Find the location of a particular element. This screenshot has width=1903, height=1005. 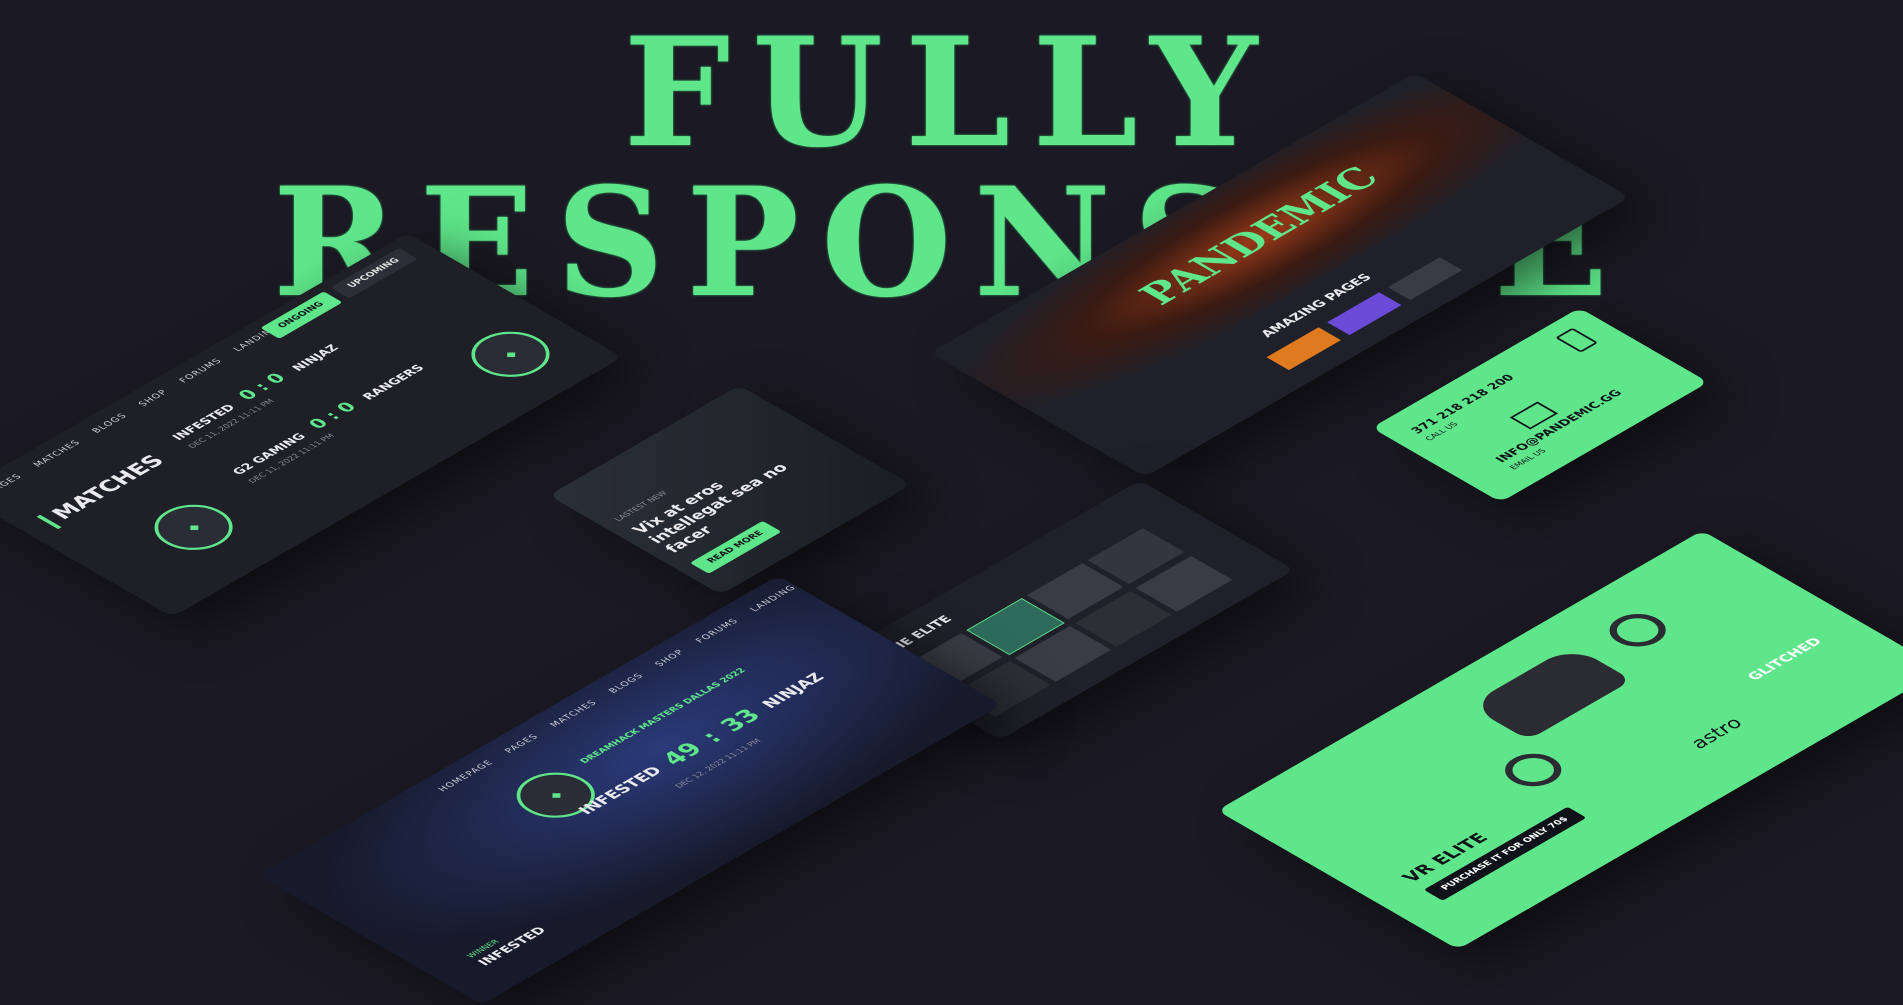

tab-upcoming: UPCOMING is located at coordinates (374, 273).